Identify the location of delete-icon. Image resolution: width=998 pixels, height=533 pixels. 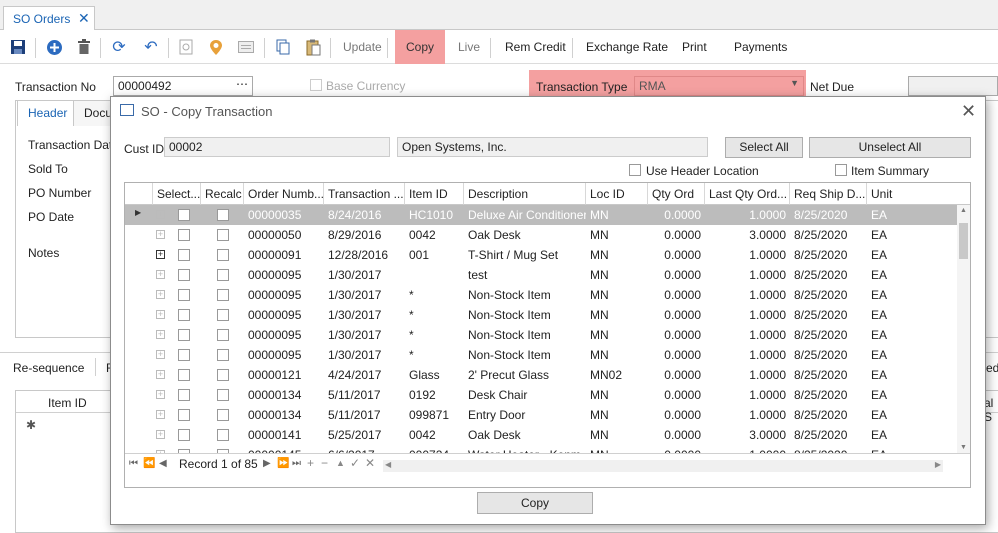
(84, 47).